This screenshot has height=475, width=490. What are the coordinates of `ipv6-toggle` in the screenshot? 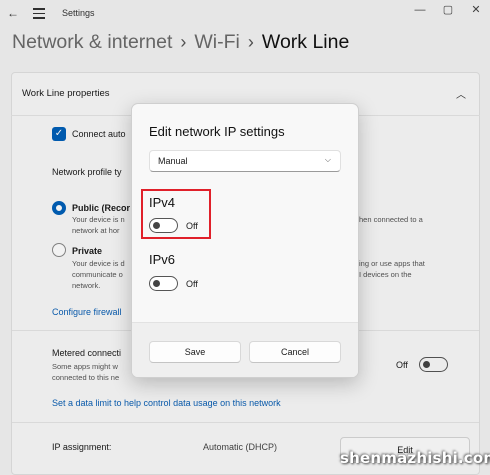 It's located at (163, 283).